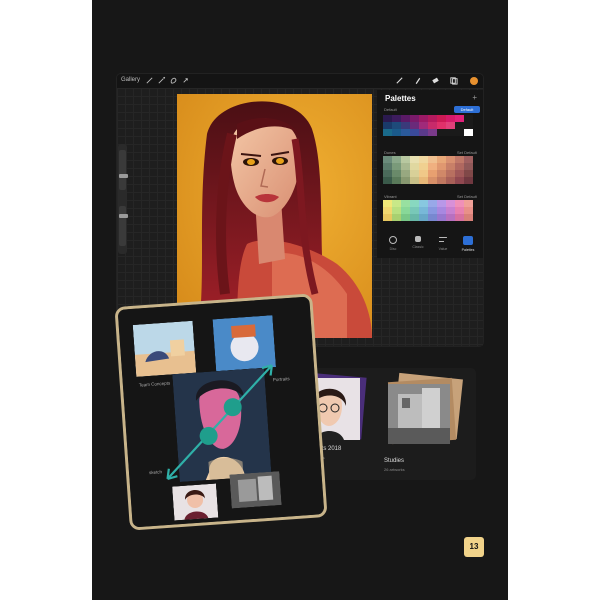  What do you see at coordinates (399, 80) in the screenshot?
I see `brush-icon` at bounding box center [399, 80].